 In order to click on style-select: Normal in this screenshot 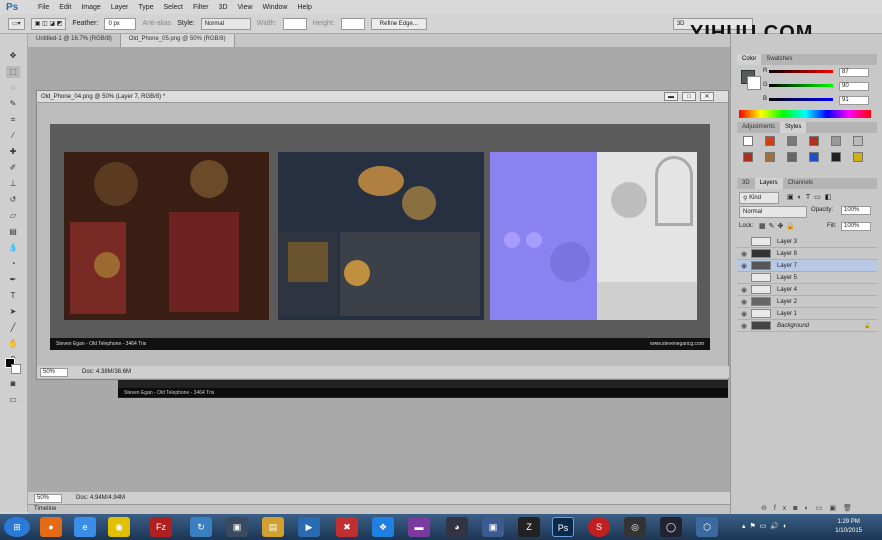, I will do `click(225, 23)`.